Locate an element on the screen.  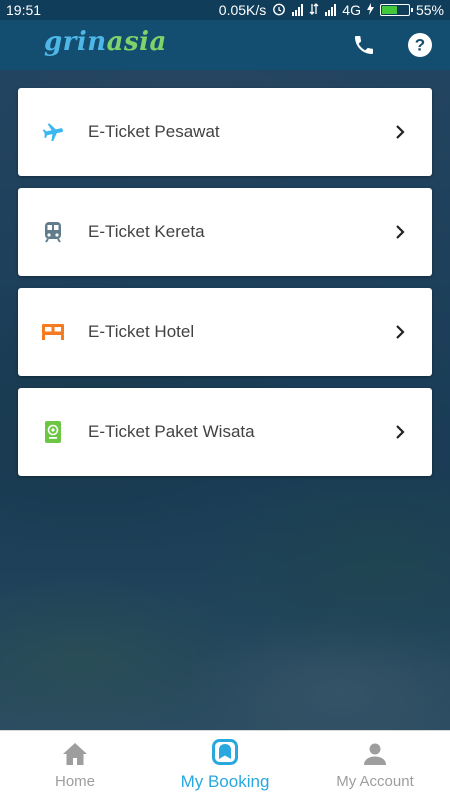
bottom-navigation: Home My Booking My Account is located at coordinates (225, 765).